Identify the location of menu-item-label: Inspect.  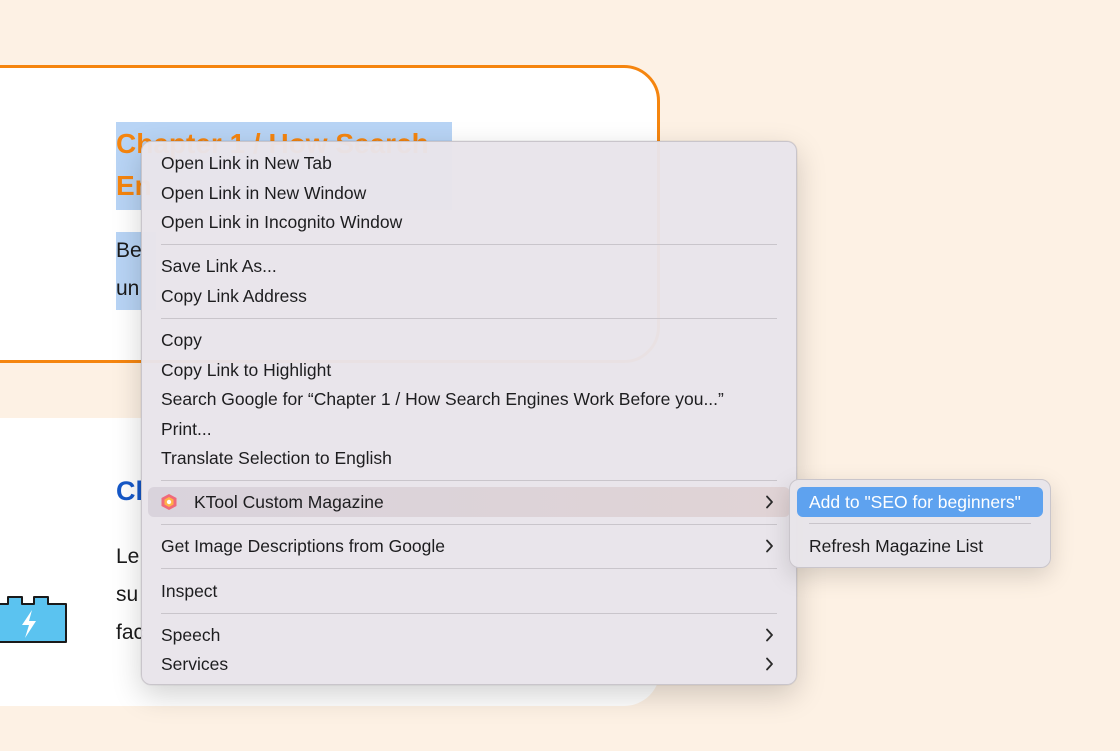
(189, 591).